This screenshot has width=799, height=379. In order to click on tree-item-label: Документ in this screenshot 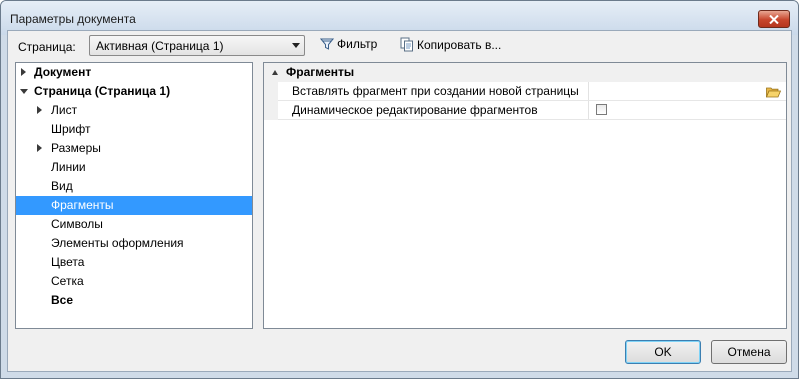, I will do `click(63, 72)`.